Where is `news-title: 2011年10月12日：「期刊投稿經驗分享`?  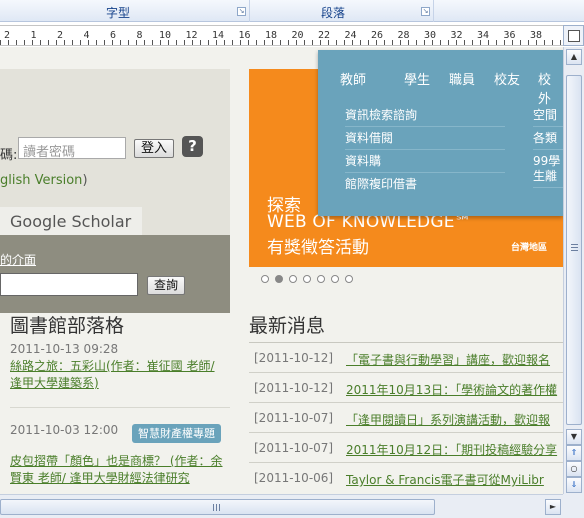 news-title: 2011年10月12日：「期刊投稿經驗分享 is located at coordinates (451, 449).